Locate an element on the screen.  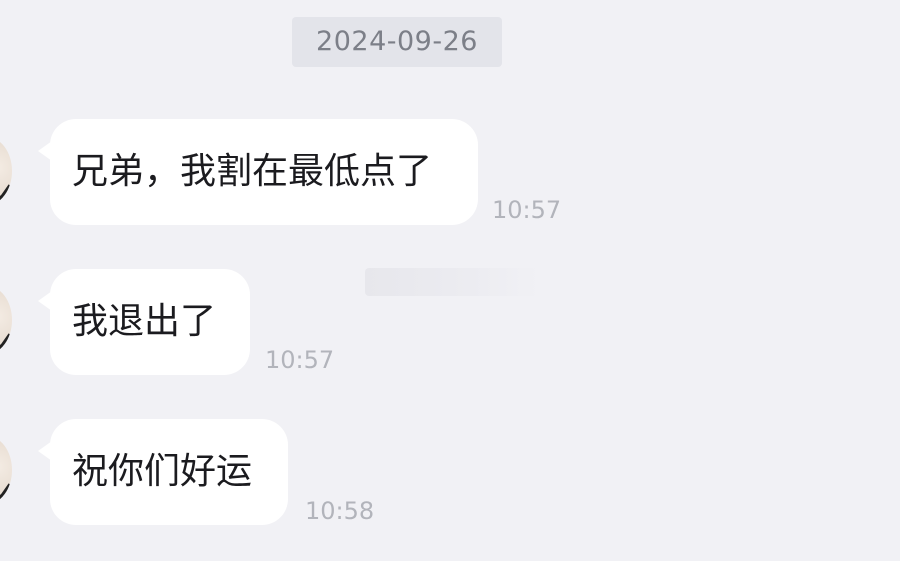
message-bubble: 兄弟，我割在最低点了 is located at coordinates (258, 172).